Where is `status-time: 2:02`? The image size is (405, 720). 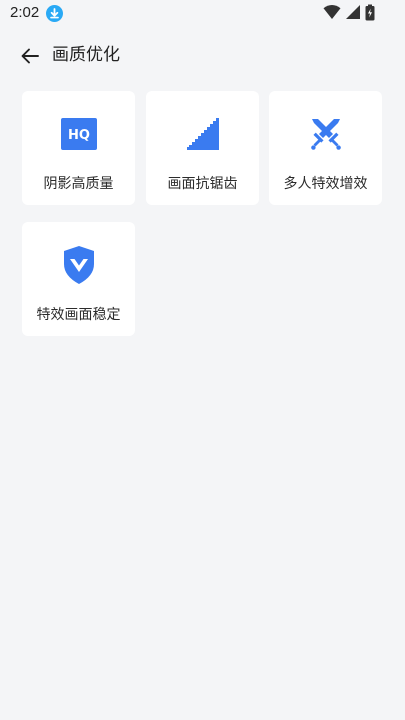
status-time: 2:02 is located at coordinates (25, 12).